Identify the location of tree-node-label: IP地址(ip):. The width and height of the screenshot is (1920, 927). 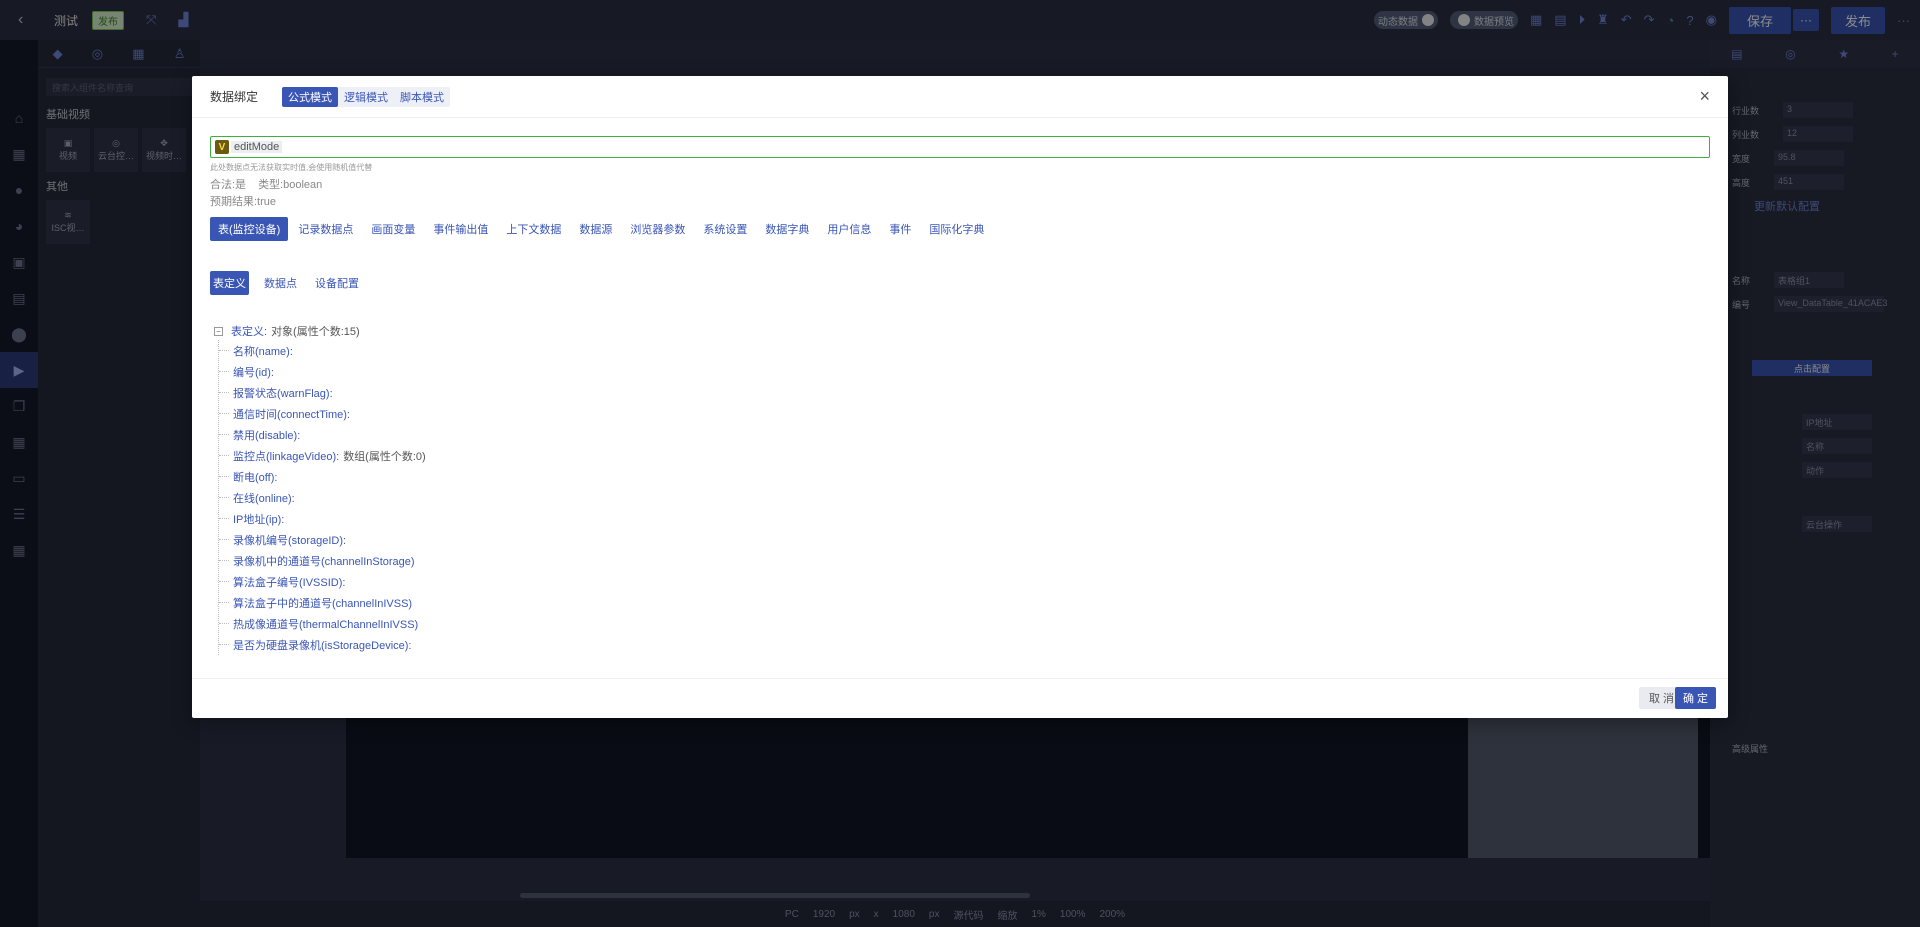
(259, 519).